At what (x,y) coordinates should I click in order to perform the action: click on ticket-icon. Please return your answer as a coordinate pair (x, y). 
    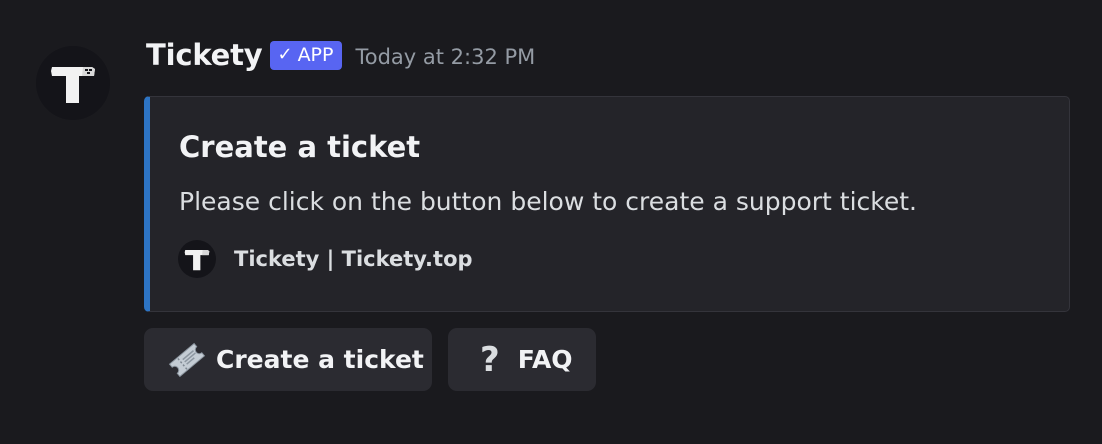
    Looking at the image, I should click on (187, 359).